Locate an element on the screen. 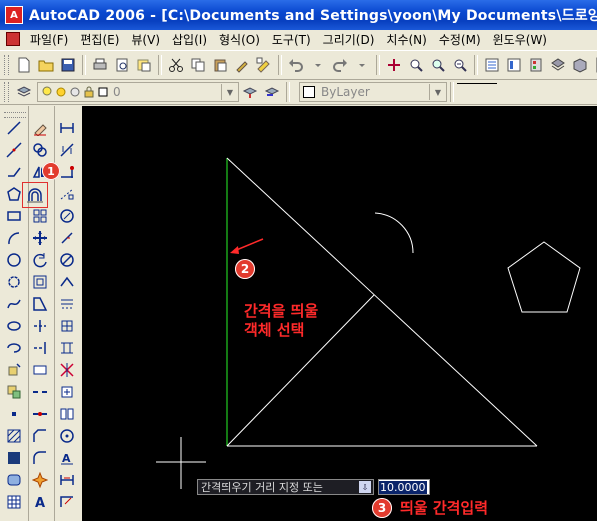 The height and width of the screenshot is (521, 597). snap-extension-icon is located at coordinates (67, 304).